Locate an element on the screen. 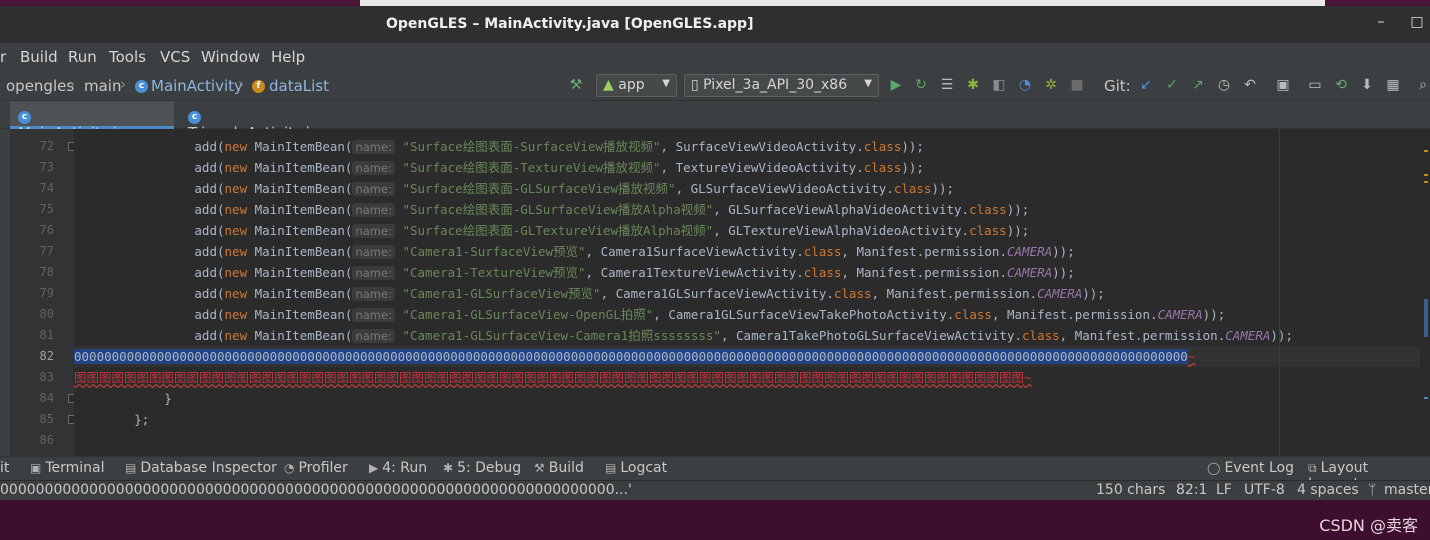  maximize-button: □ is located at coordinates (1417, 22).